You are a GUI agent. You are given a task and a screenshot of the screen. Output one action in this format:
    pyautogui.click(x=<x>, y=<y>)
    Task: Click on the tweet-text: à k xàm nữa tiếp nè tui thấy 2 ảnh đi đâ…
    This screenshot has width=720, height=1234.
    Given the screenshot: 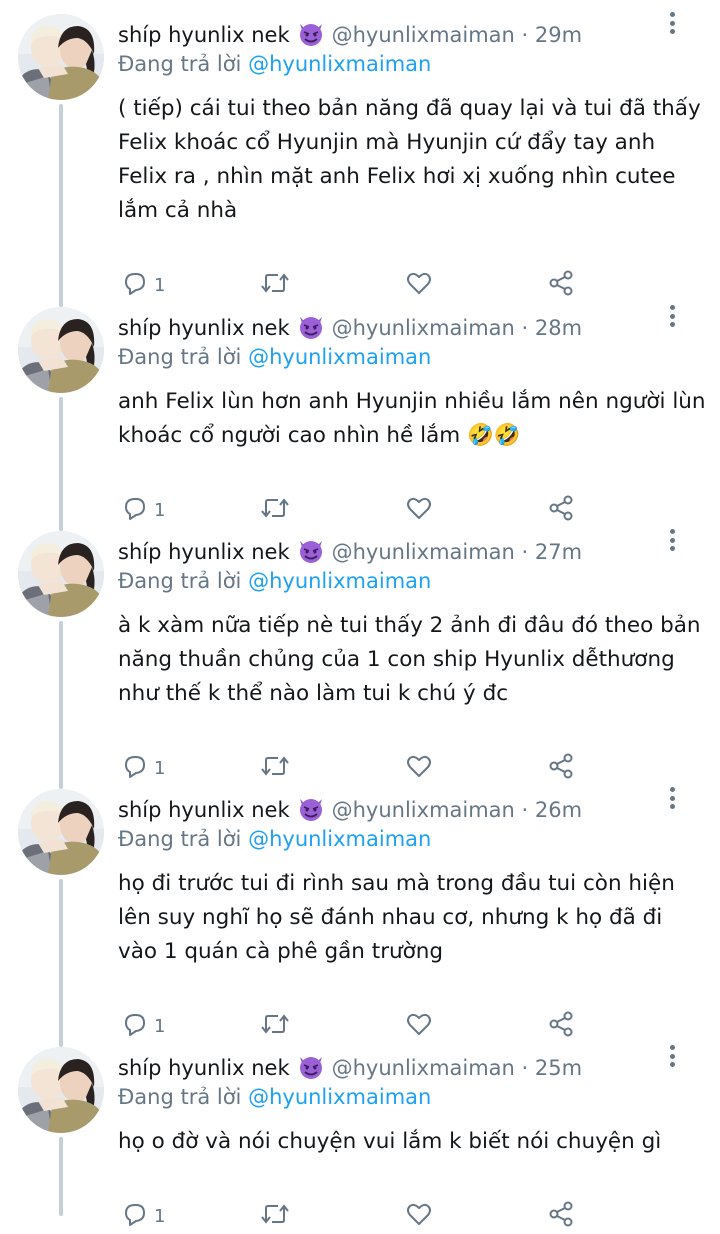 What is the action you would take?
    pyautogui.click(x=409, y=660)
    